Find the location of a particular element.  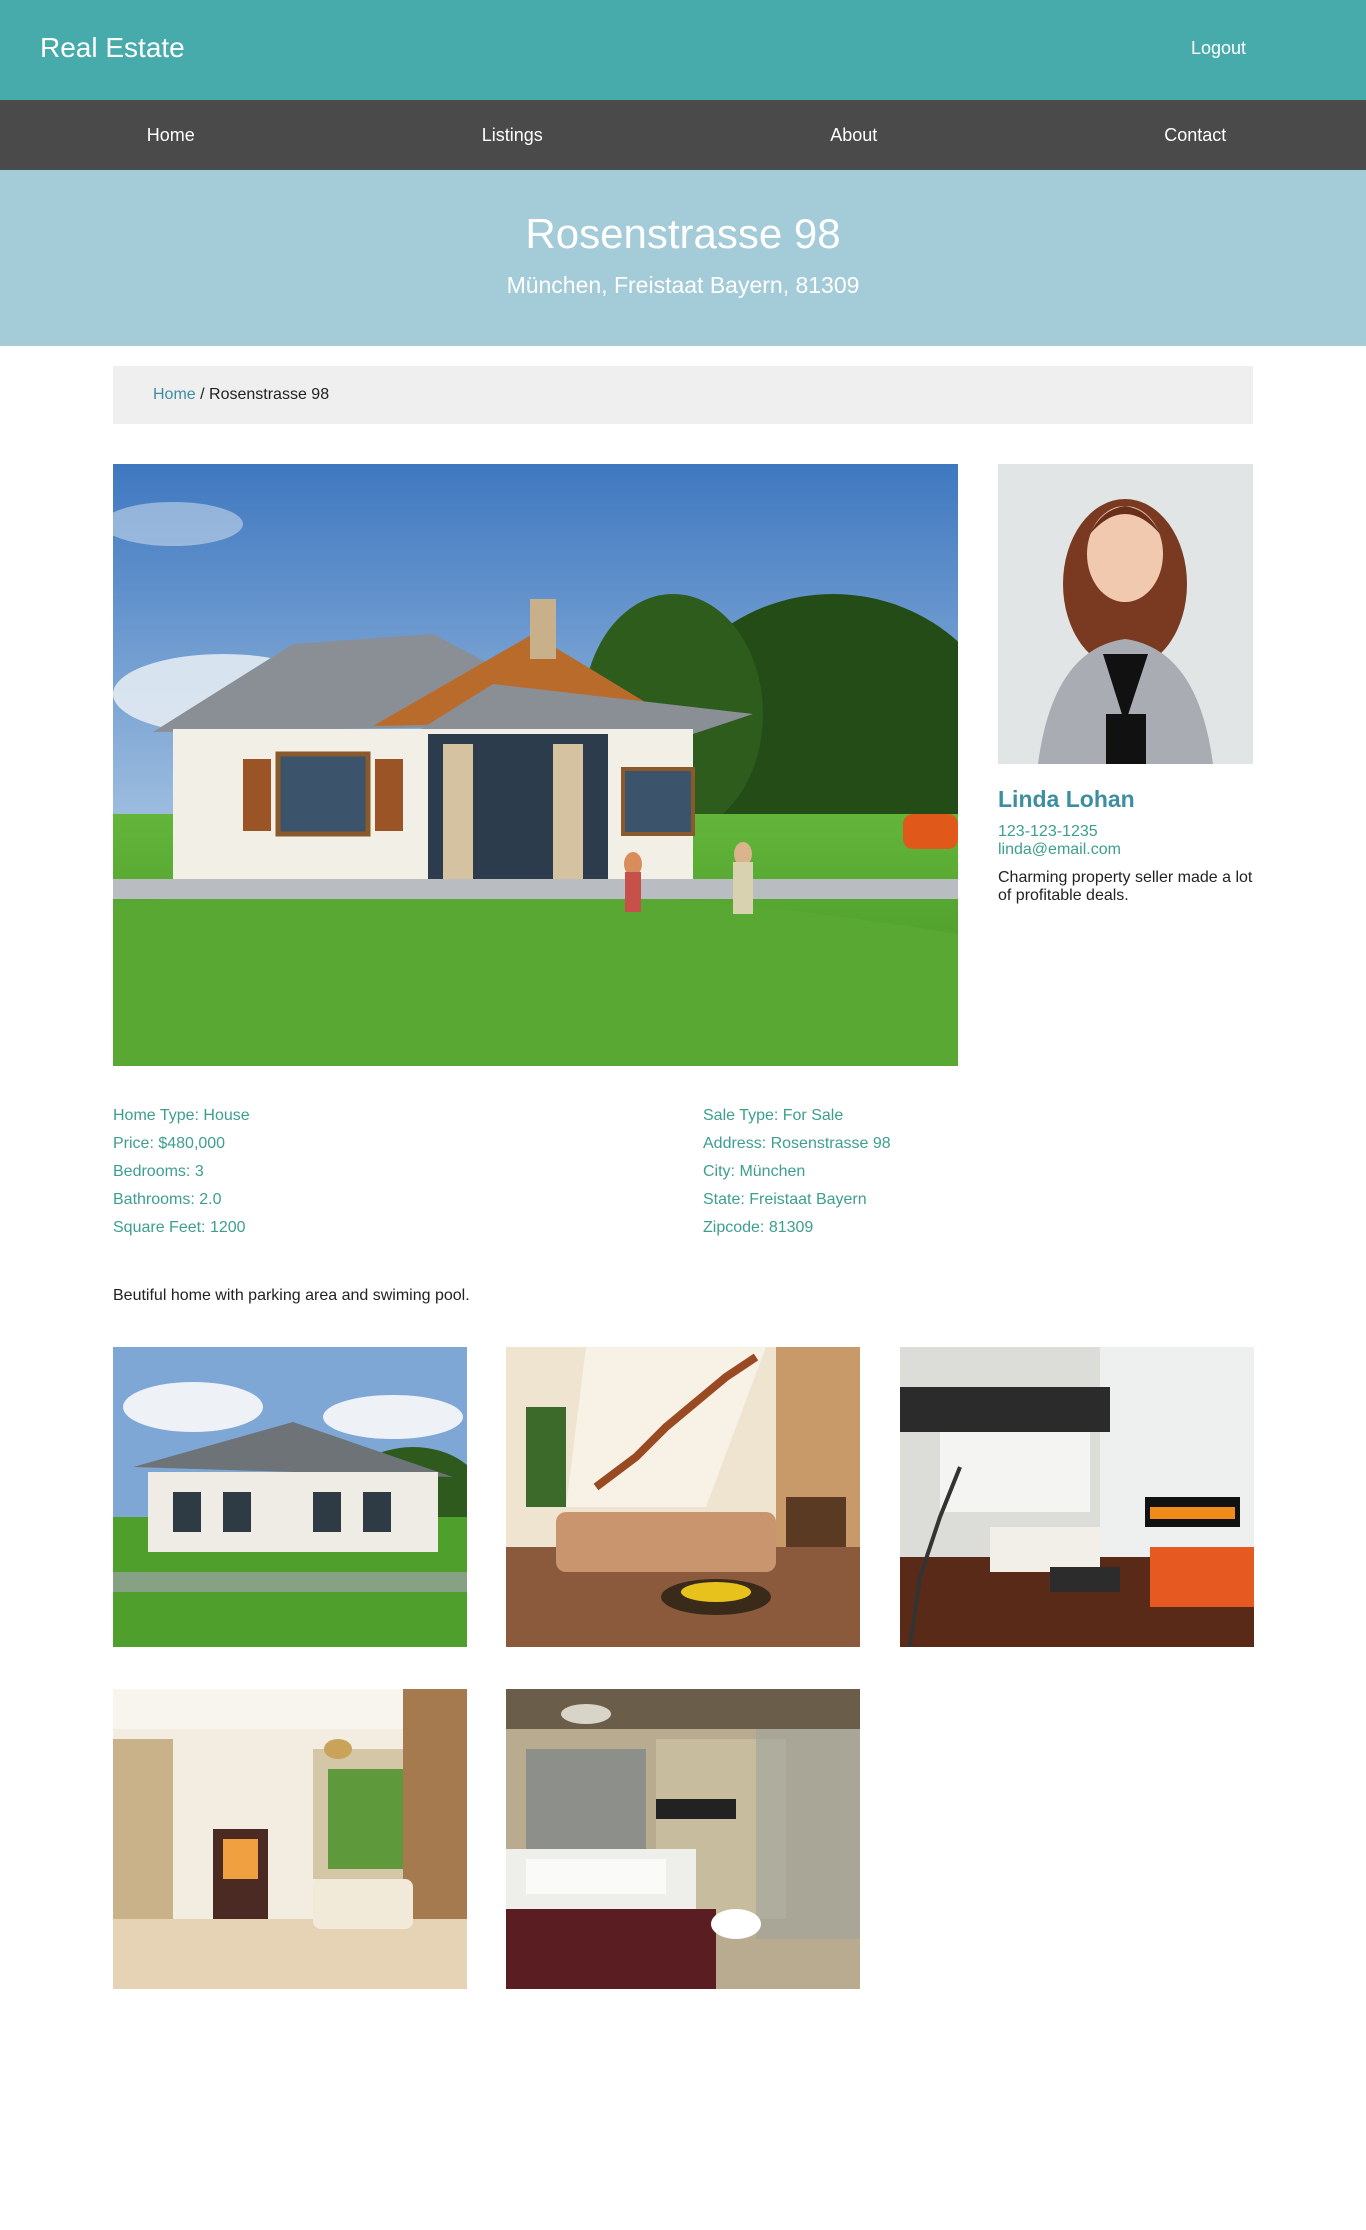

agent-email: linda@email.com is located at coordinates (1059, 850).